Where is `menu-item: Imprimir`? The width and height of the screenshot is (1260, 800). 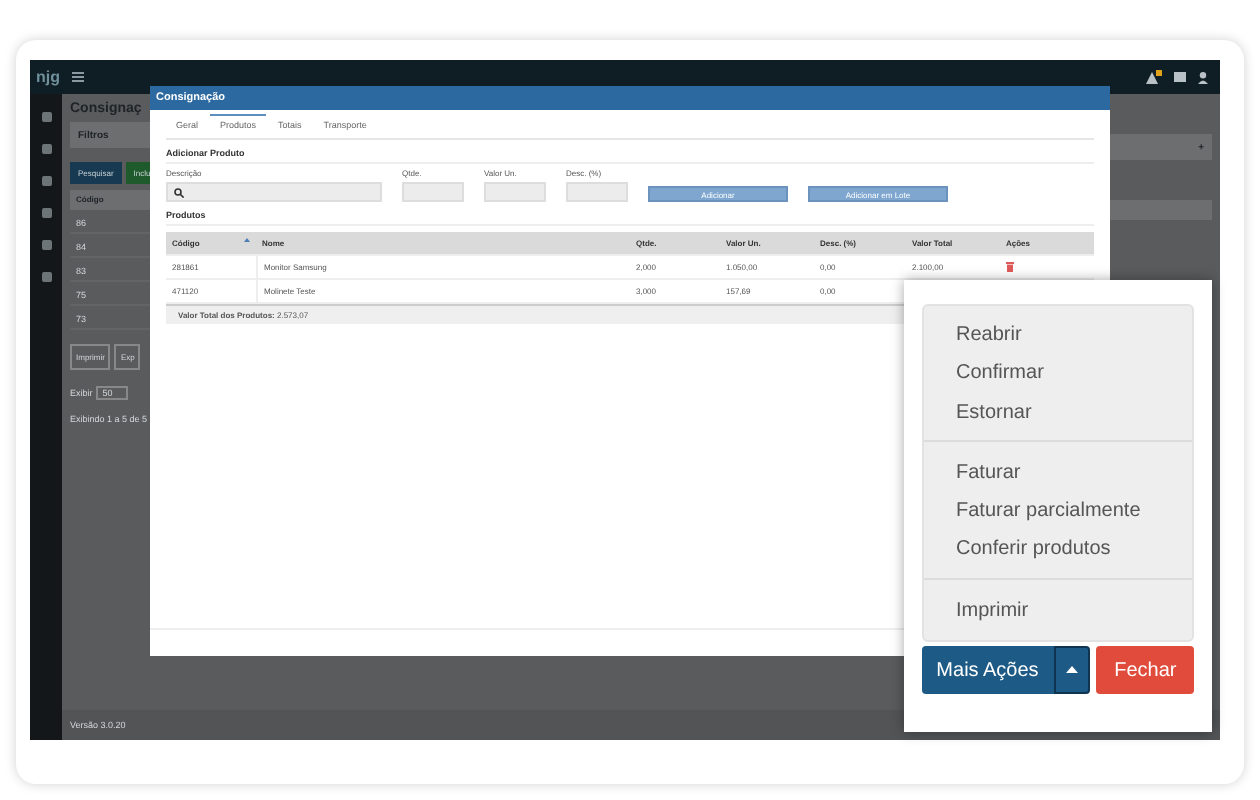
menu-item: Imprimir is located at coordinates (1058, 611).